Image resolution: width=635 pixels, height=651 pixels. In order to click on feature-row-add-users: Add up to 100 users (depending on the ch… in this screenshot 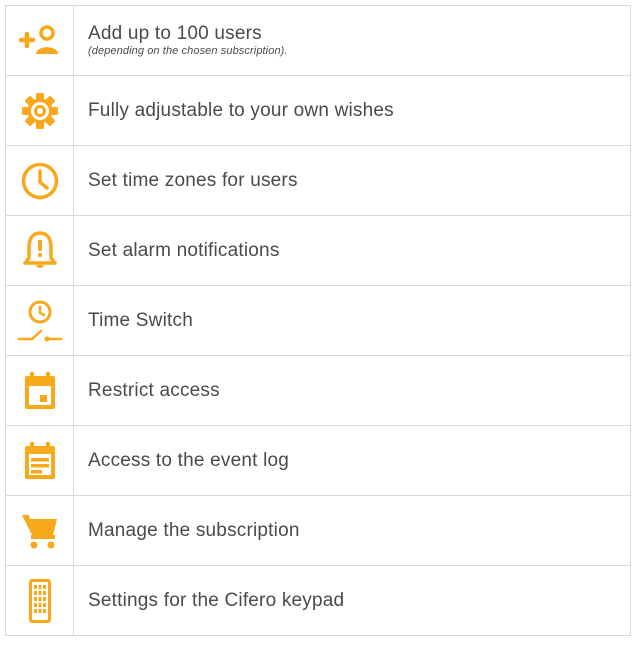, I will do `click(318, 40)`.